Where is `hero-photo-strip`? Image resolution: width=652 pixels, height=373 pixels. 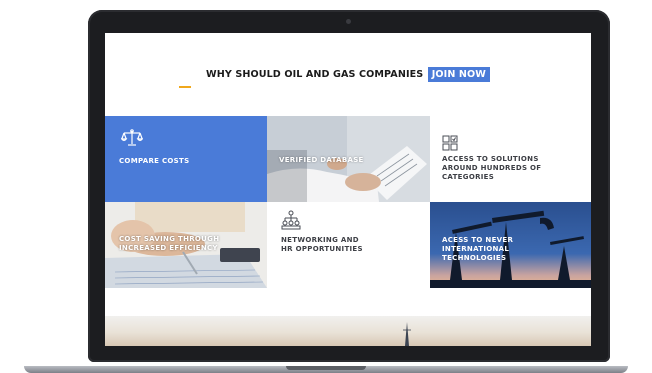
hero-photo-strip is located at coordinates (348, 331).